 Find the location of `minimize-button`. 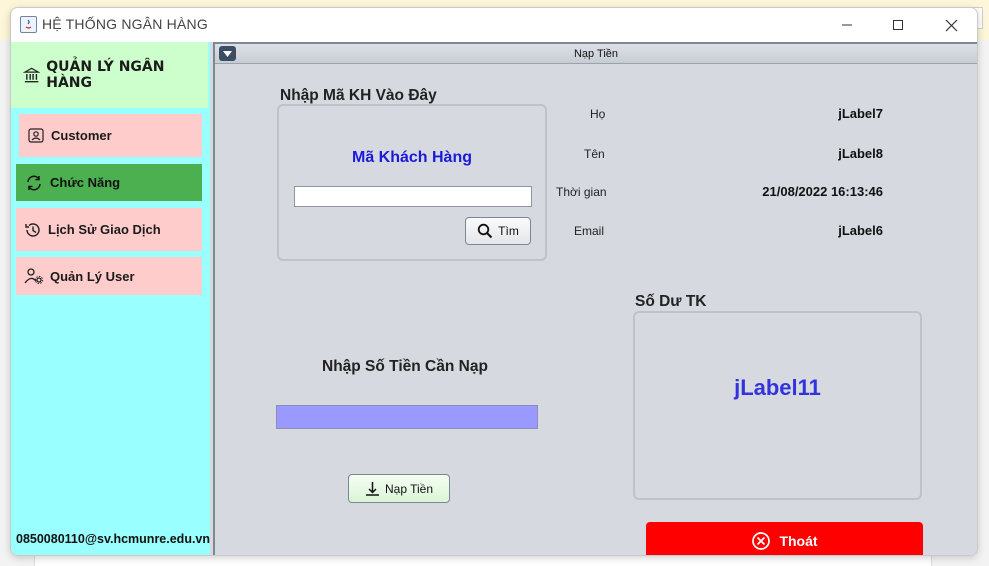

minimize-button is located at coordinates (847, 25).